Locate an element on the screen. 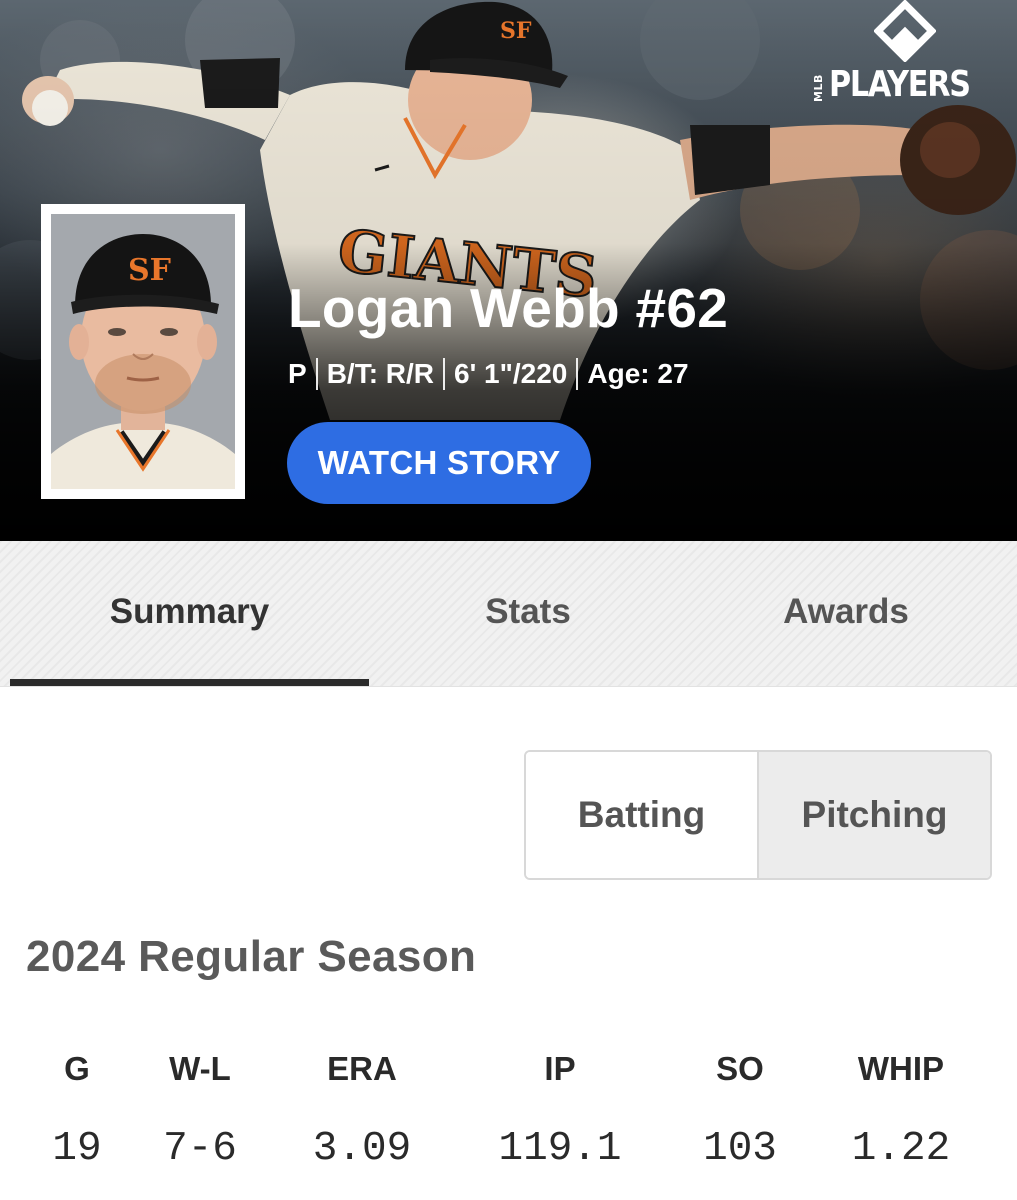 The width and height of the screenshot is (1017, 1200). active-tab-indicator is located at coordinates (189, 682).